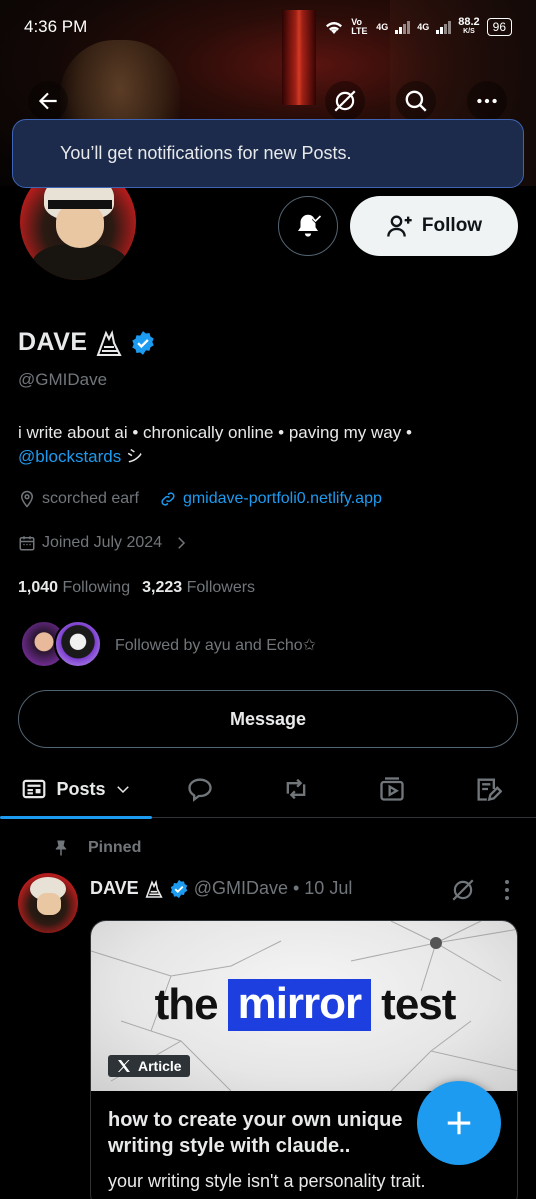 The image size is (536, 1199). I want to click on bell-icon, so click(310, 225).